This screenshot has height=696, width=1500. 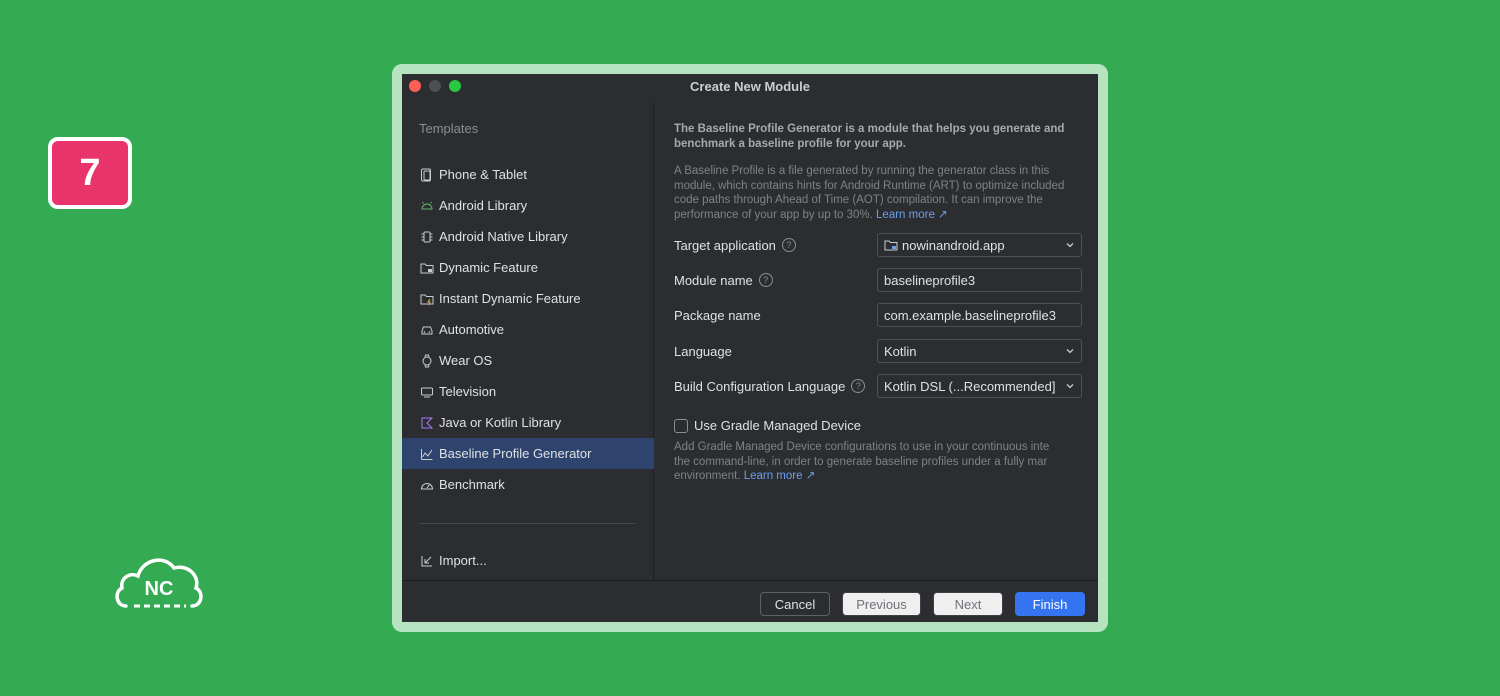 I want to click on gmd-line-3: environment., so click(x=707, y=476).